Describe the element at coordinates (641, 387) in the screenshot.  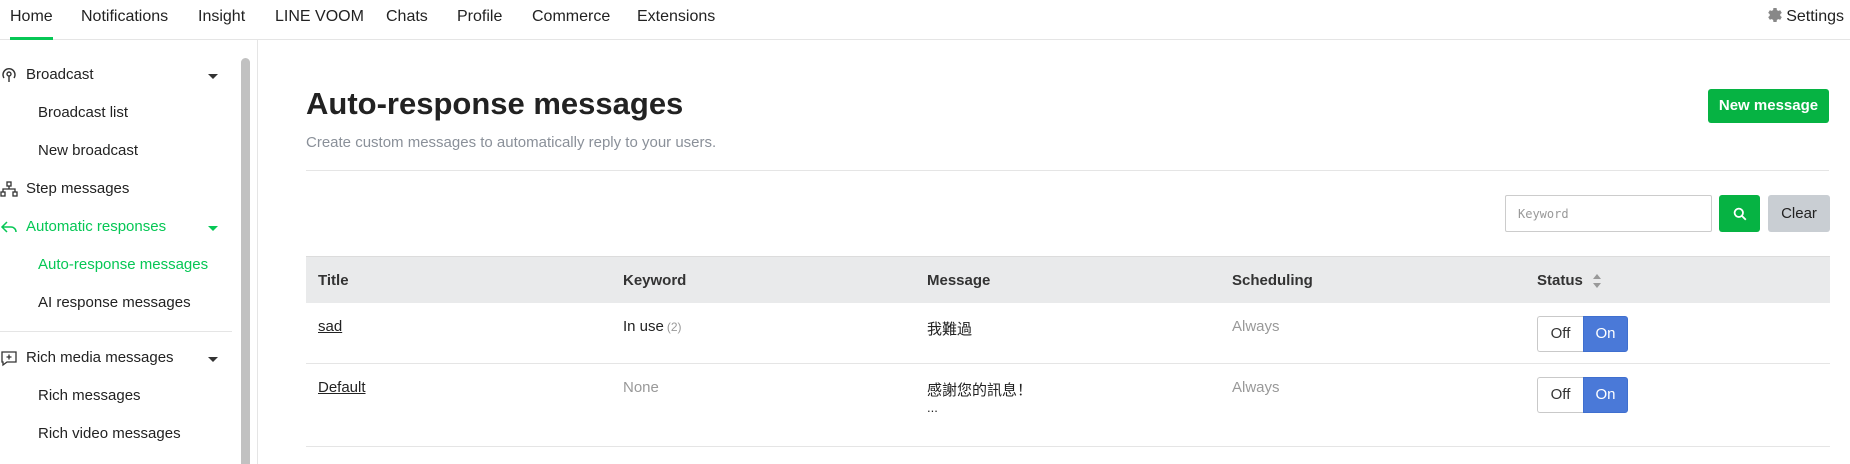
I see `row-keyword: None` at that location.